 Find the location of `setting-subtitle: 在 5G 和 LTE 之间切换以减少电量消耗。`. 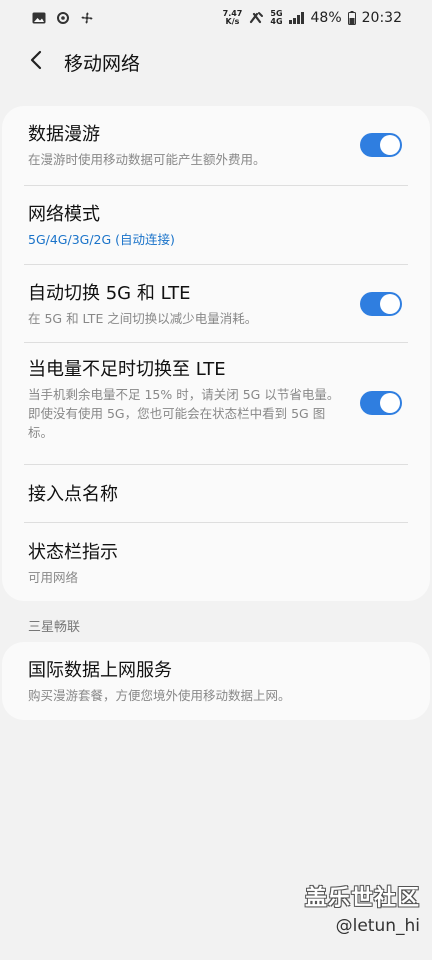

setting-subtitle: 在 5G 和 LTE 之间切换以减少电量消耗。 is located at coordinates (143, 318).